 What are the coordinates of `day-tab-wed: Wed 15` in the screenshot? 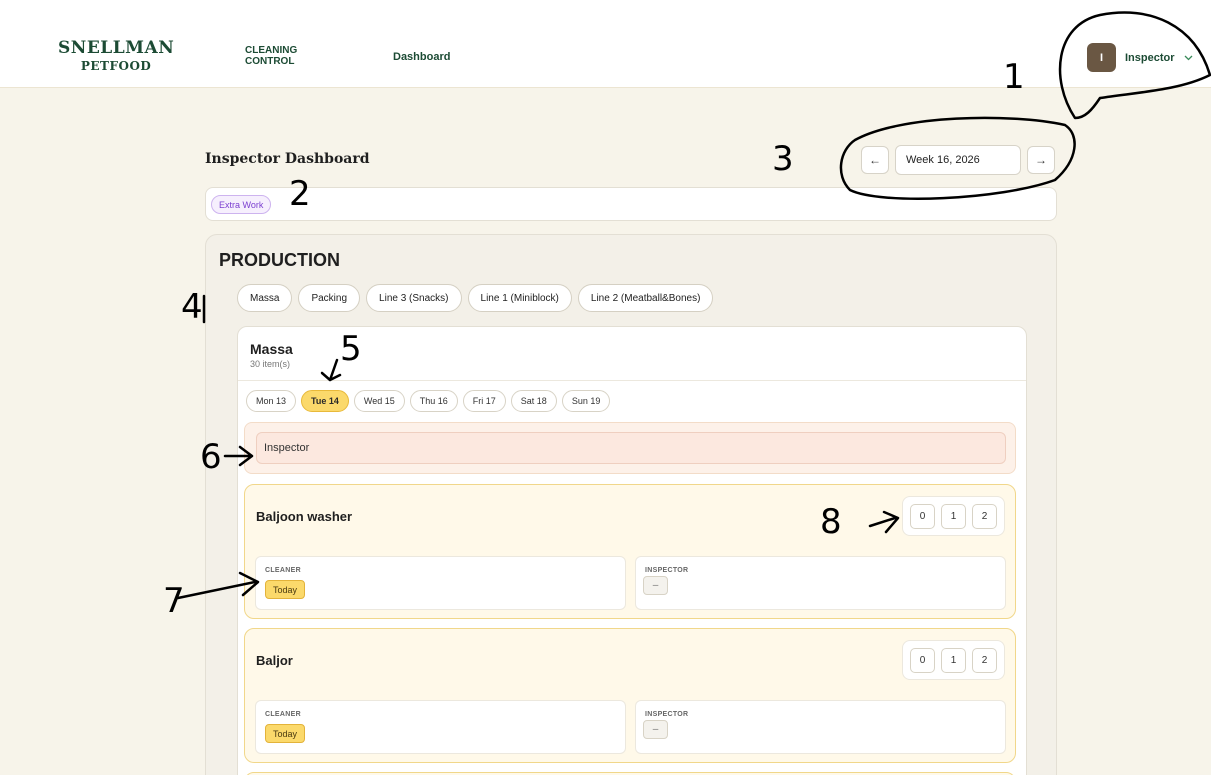 It's located at (379, 401).